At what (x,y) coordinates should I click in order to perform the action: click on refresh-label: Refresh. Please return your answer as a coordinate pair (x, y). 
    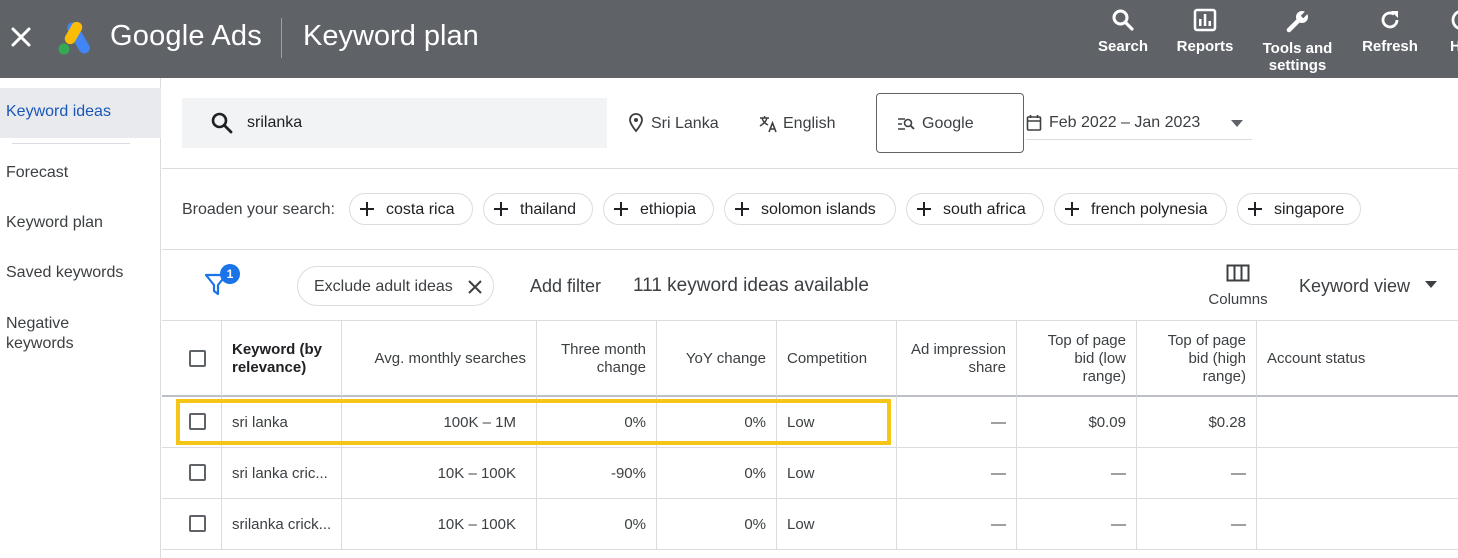
    Looking at the image, I should click on (1390, 46).